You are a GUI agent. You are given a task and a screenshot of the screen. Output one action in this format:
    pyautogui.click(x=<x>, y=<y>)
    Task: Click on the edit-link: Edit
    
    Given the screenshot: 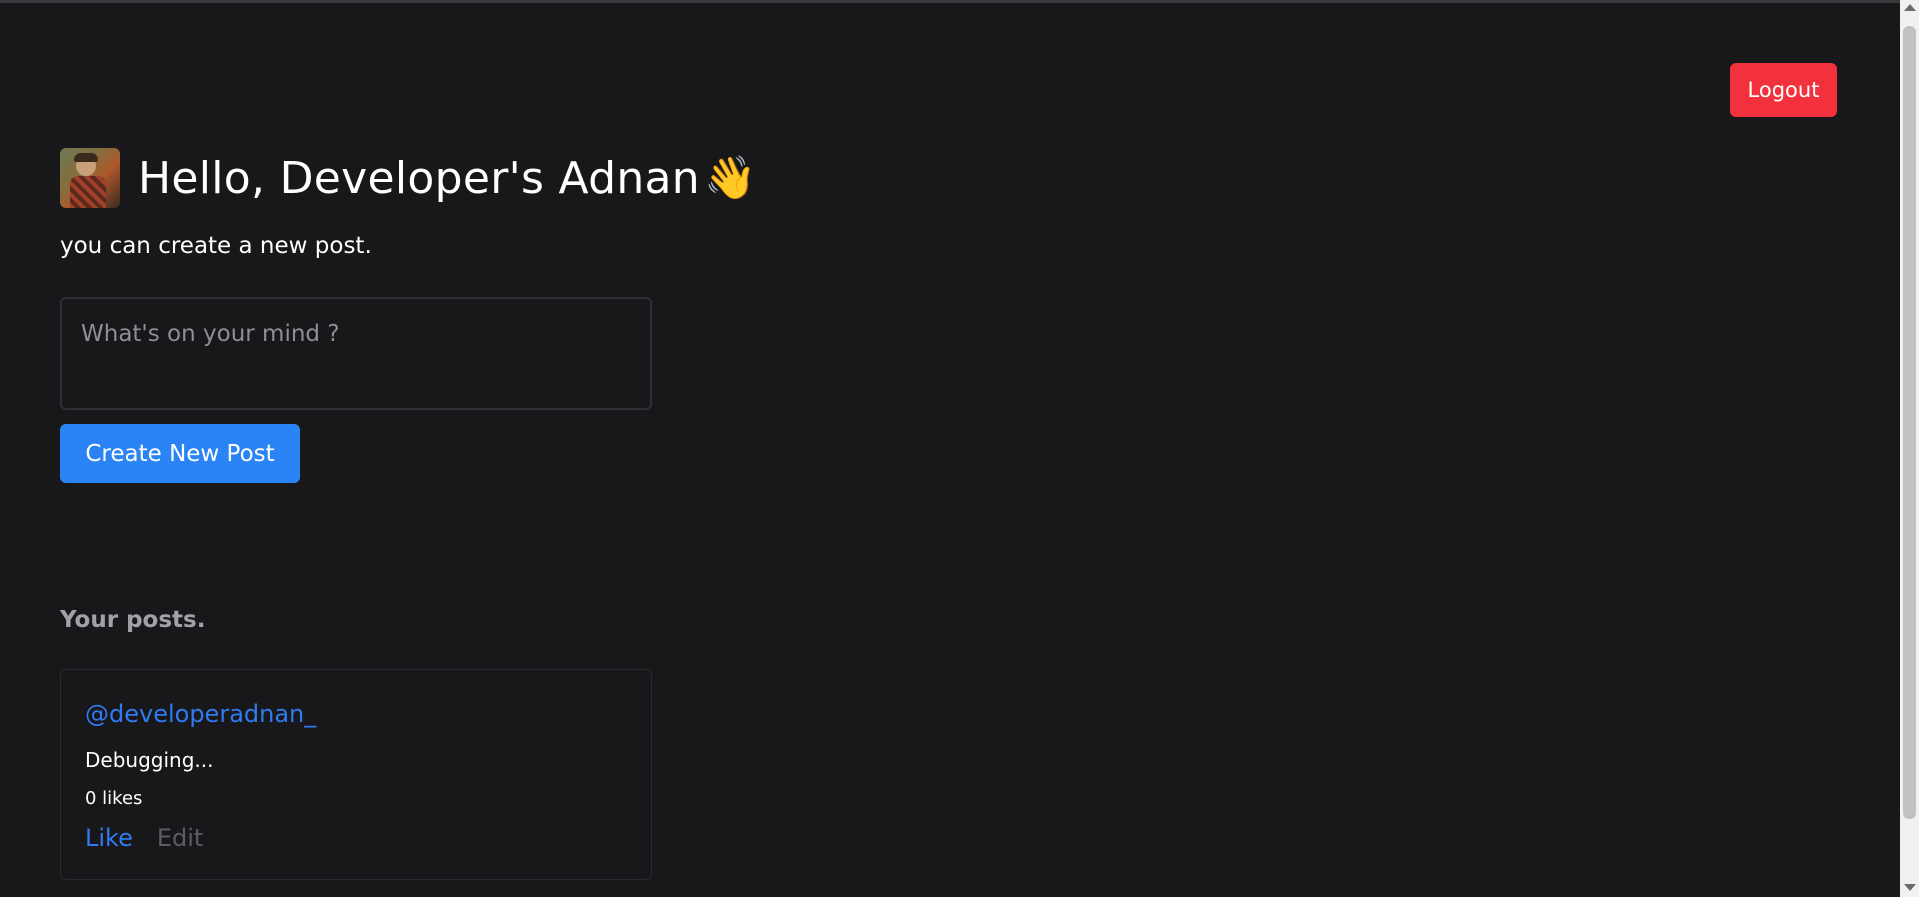 What is the action you would take?
    pyautogui.click(x=180, y=838)
    